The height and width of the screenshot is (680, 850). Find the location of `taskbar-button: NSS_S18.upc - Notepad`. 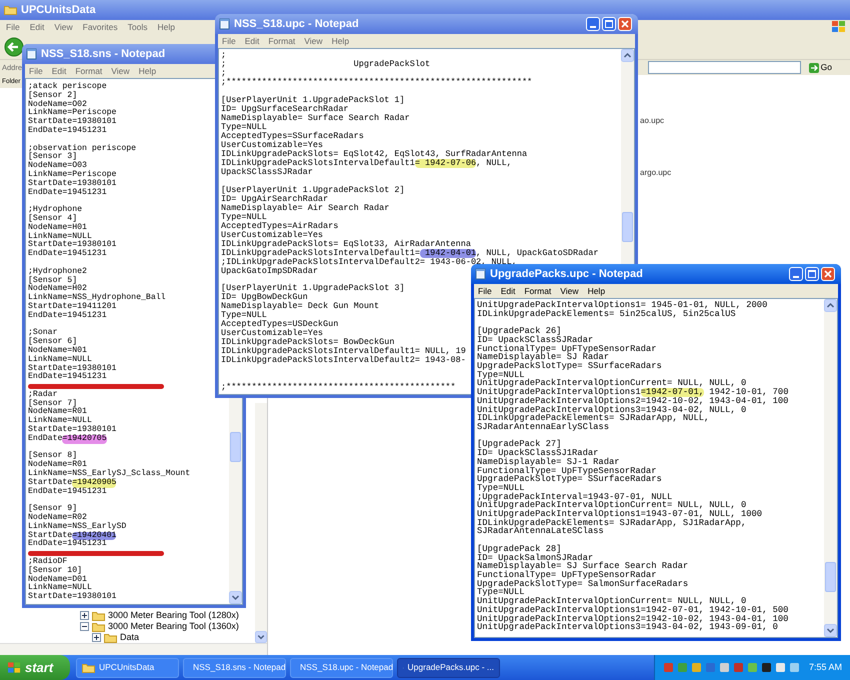

taskbar-button: NSS_S18.upc - Notepad is located at coordinates (341, 668).